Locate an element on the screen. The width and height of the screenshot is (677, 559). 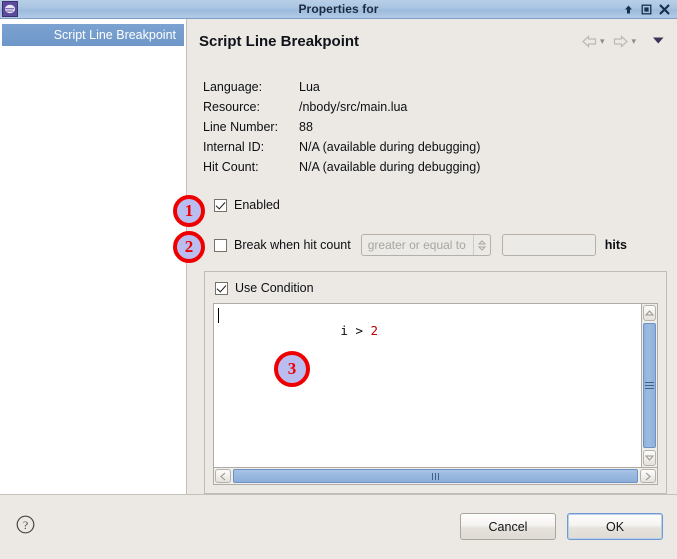
break-on-hit-count-label: Break when hit count is located at coordinates (292, 245).